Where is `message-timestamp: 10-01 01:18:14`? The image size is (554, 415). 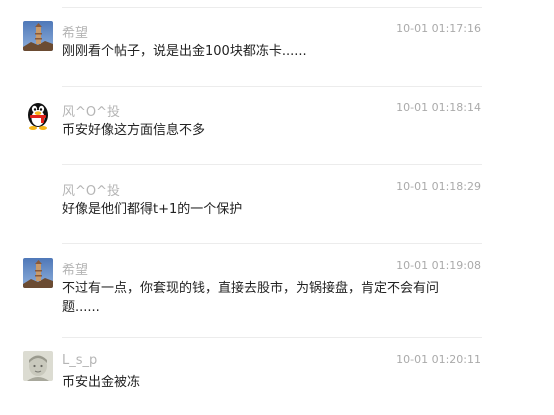
message-timestamp: 10-01 01:18:14 is located at coordinates (438, 107).